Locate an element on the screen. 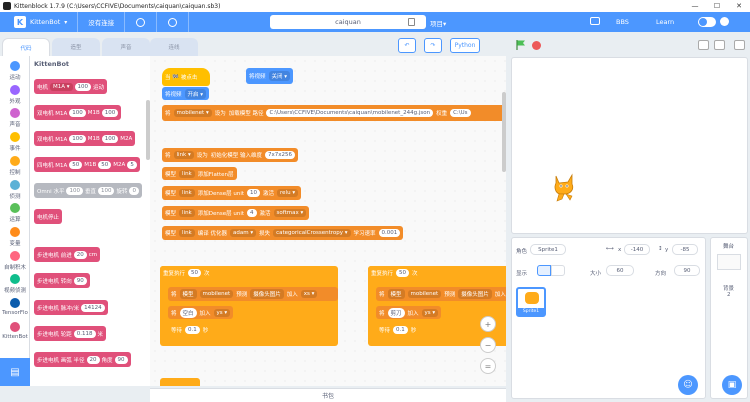 The image size is (750, 402). dense2-block: 模型 link 添加Dense层 unit 4 激活 softmax ▾ is located at coordinates (236, 213).